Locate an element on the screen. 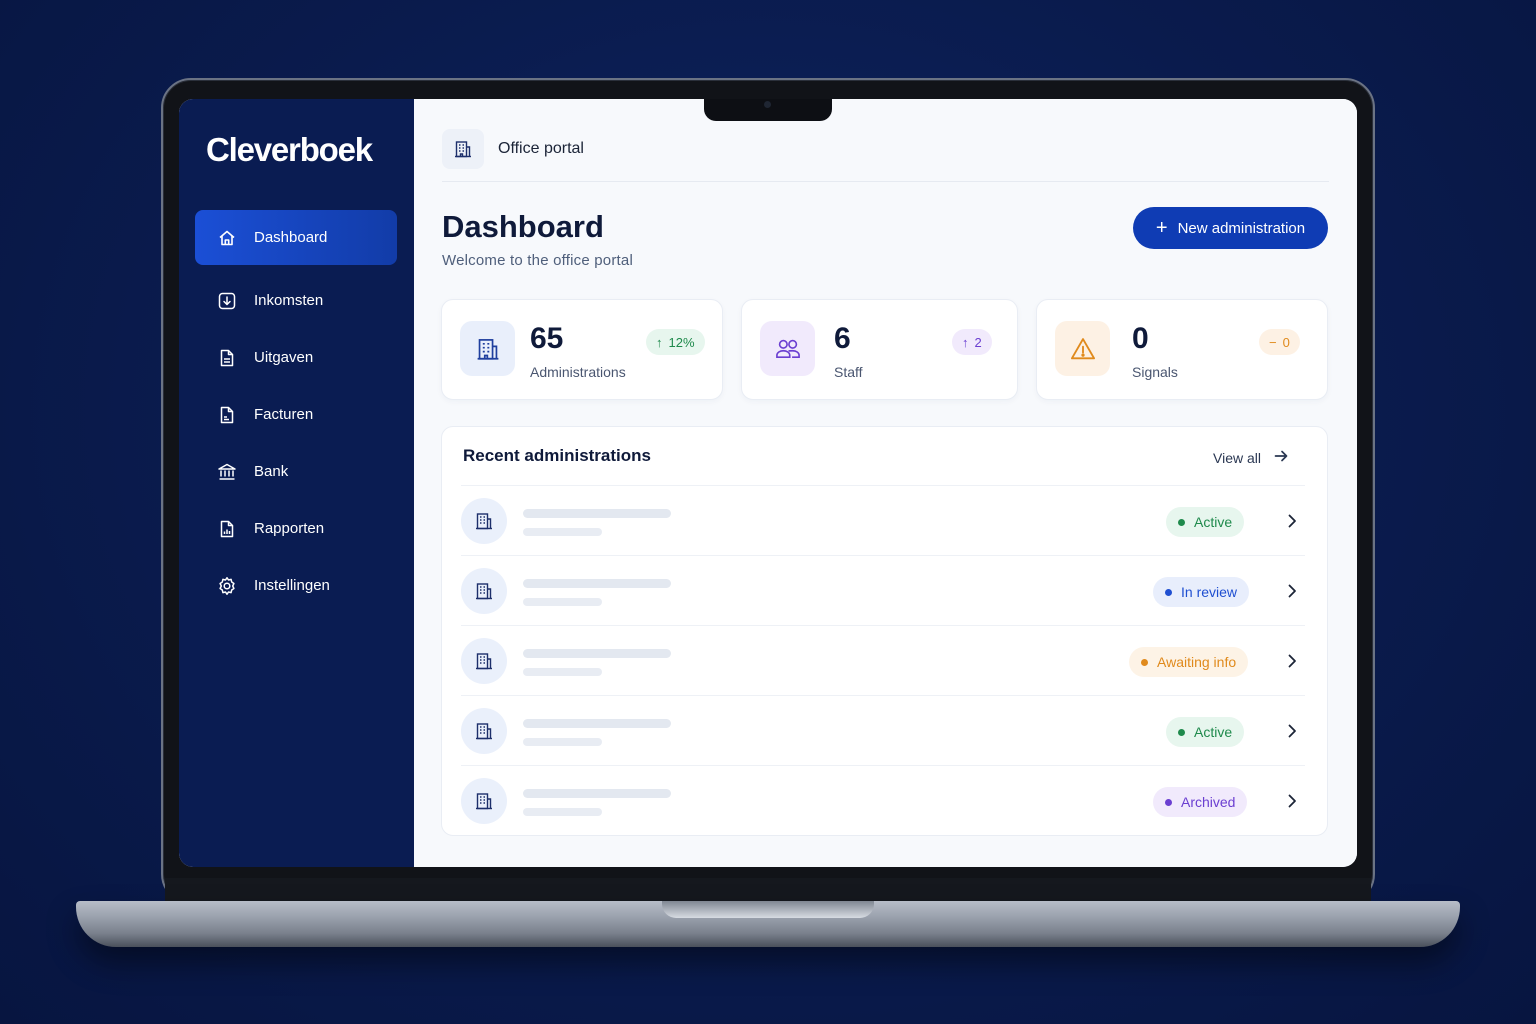 This screenshot has height=1024, width=1536. sidebar-item-bank: Bank is located at coordinates (296, 471).